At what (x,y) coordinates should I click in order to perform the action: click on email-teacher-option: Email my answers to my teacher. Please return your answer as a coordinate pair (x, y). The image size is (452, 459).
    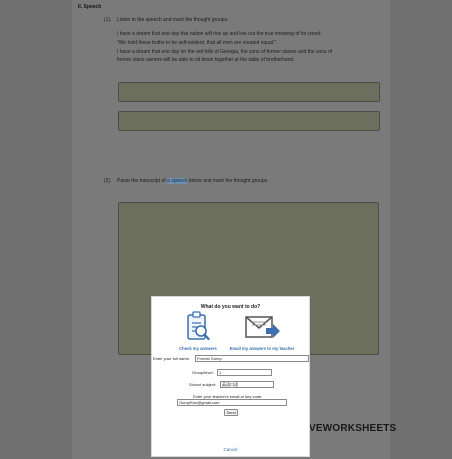
    Looking at the image, I should click on (262, 333).